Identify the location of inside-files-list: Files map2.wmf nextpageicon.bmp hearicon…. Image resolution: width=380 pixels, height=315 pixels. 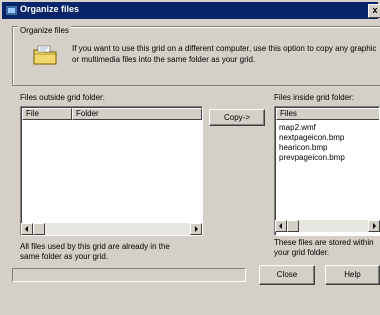
(327, 171).